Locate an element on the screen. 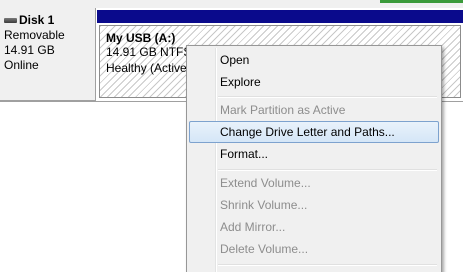 The width and height of the screenshot is (463, 272). disk-type: Removable is located at coordinates (34, 35).